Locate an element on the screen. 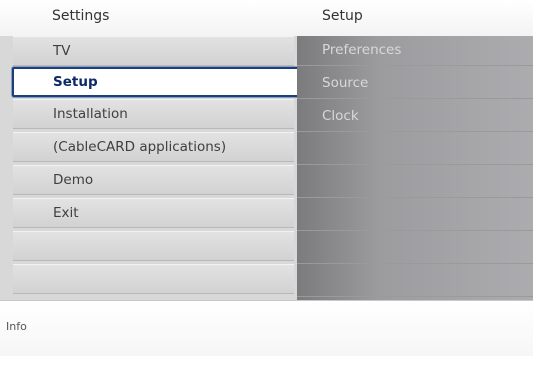  submenu-item-preferences: Preferences is located at coordinates (415, 51).